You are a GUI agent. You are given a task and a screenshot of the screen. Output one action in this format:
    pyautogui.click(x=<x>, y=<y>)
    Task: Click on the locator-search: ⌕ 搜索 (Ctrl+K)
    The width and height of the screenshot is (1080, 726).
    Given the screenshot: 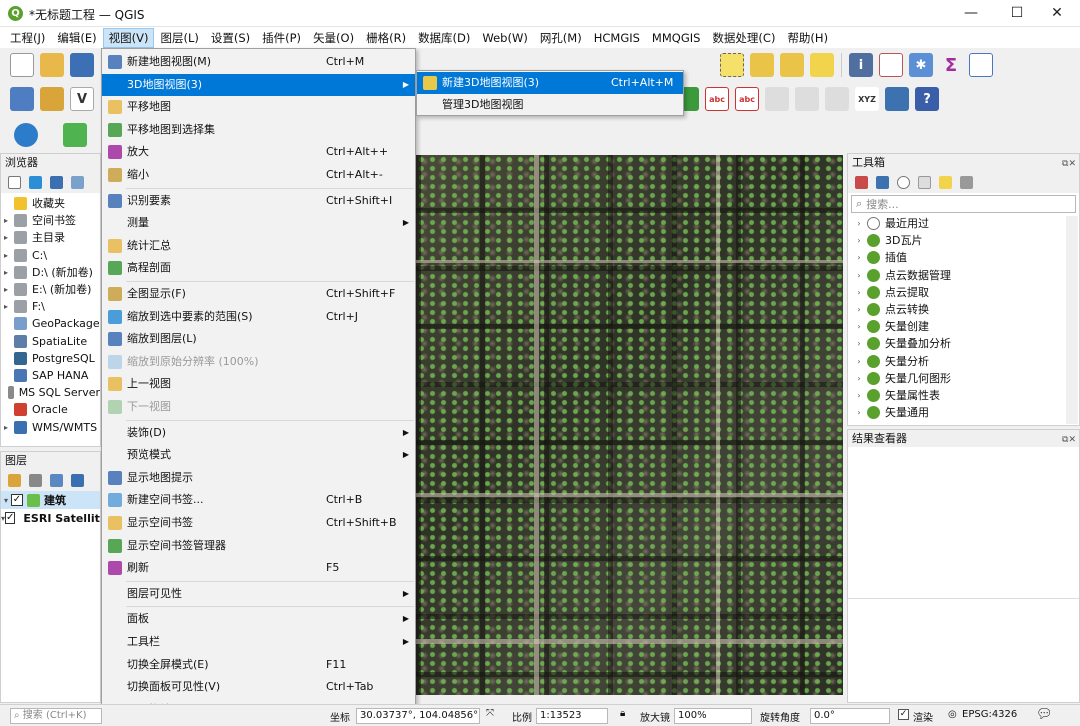 What is the action you would take?
    pyautogui.click(x=56, y=716)
    